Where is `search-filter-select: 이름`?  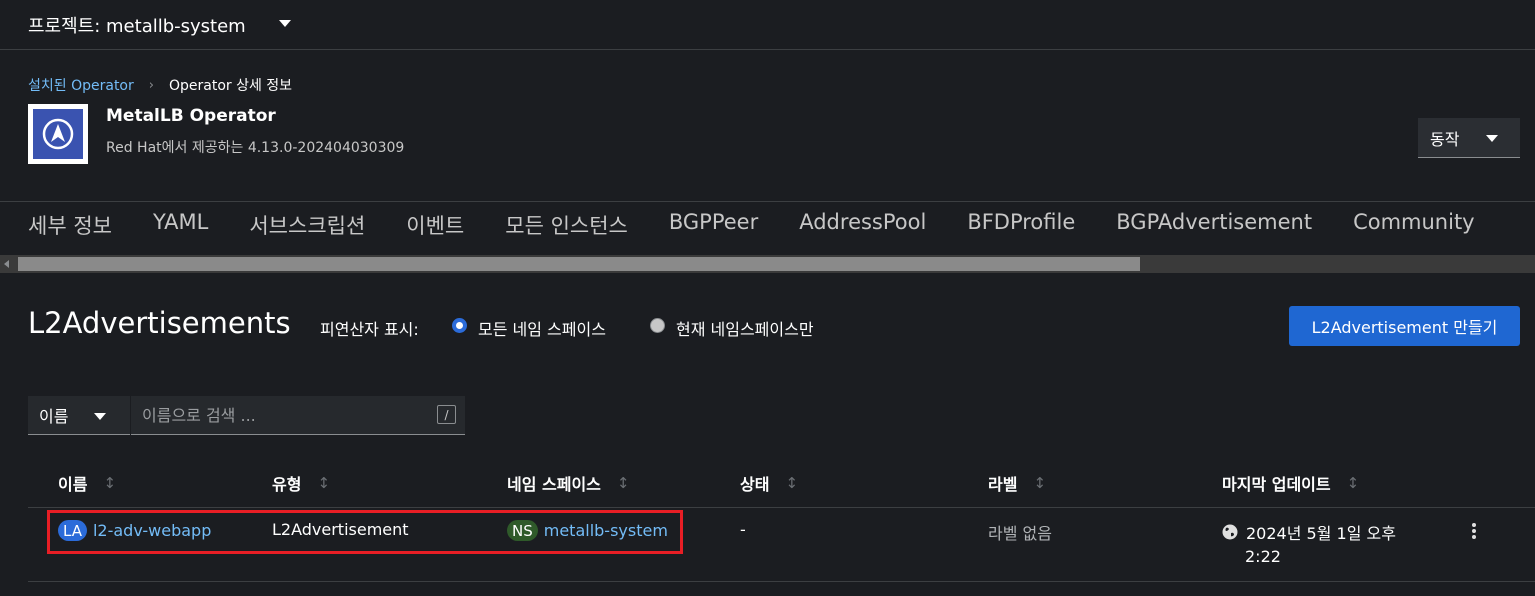
search-filter-select: 이름 is located at coordinates (79, 415).